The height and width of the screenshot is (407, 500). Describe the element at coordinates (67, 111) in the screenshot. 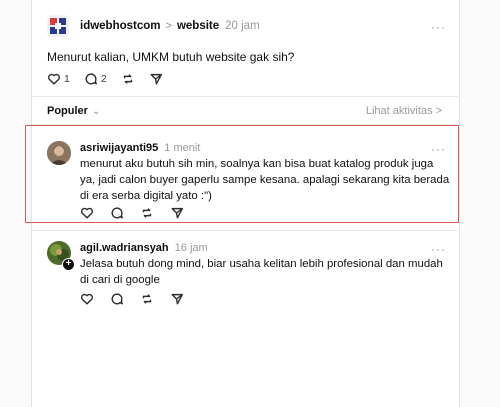

I see `sort-label: Populer` at that location.